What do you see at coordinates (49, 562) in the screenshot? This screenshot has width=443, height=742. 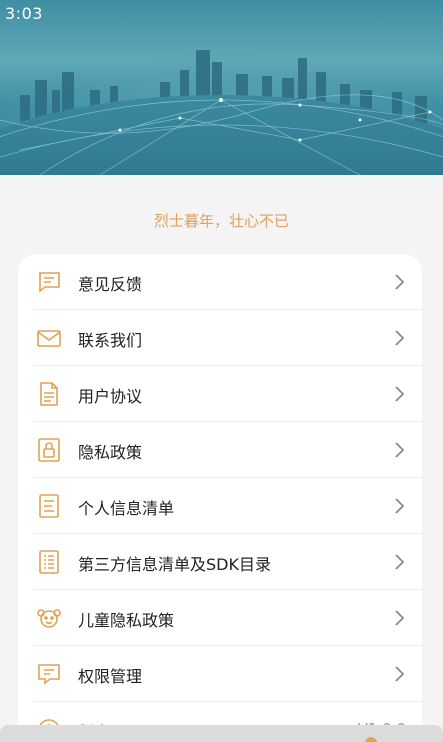 I see `catalog-icon` at bounding box center [49, 562].